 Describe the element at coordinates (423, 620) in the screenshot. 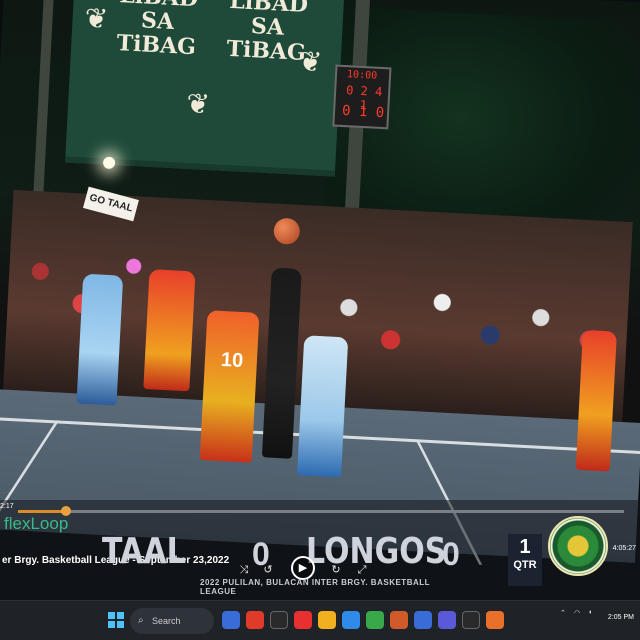

I see `word-app-icon` at that location.